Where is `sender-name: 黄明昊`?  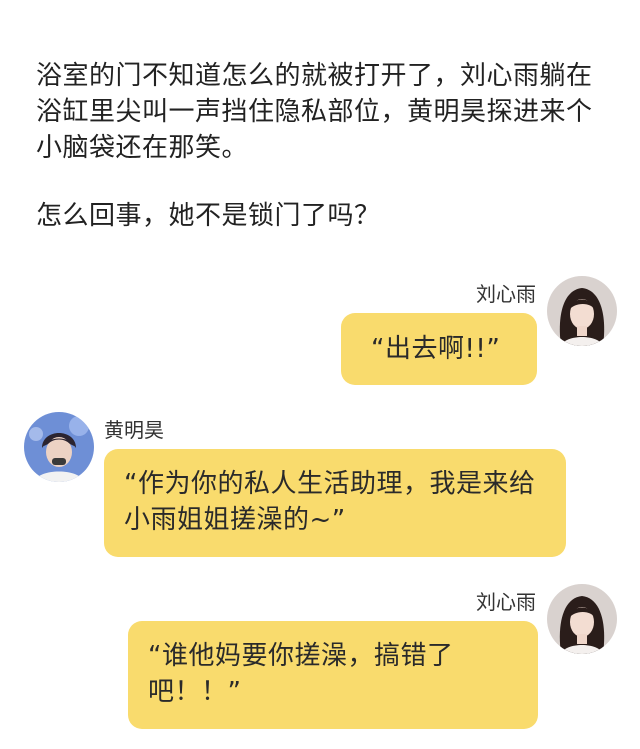
sender-name: 黄明昊 is located at coordinates (134, 430).